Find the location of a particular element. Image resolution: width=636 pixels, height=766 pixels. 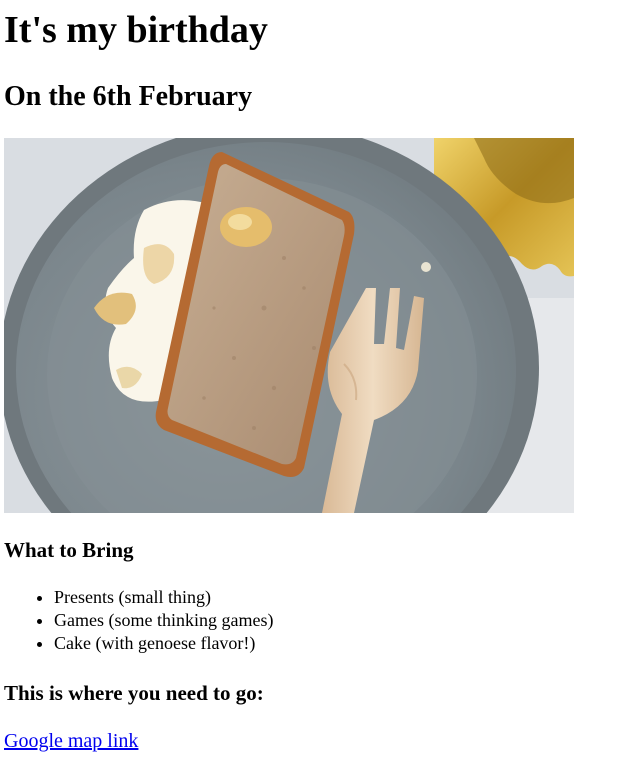

page-subtitle: On the 6th February is located at coordinates (128, 96).